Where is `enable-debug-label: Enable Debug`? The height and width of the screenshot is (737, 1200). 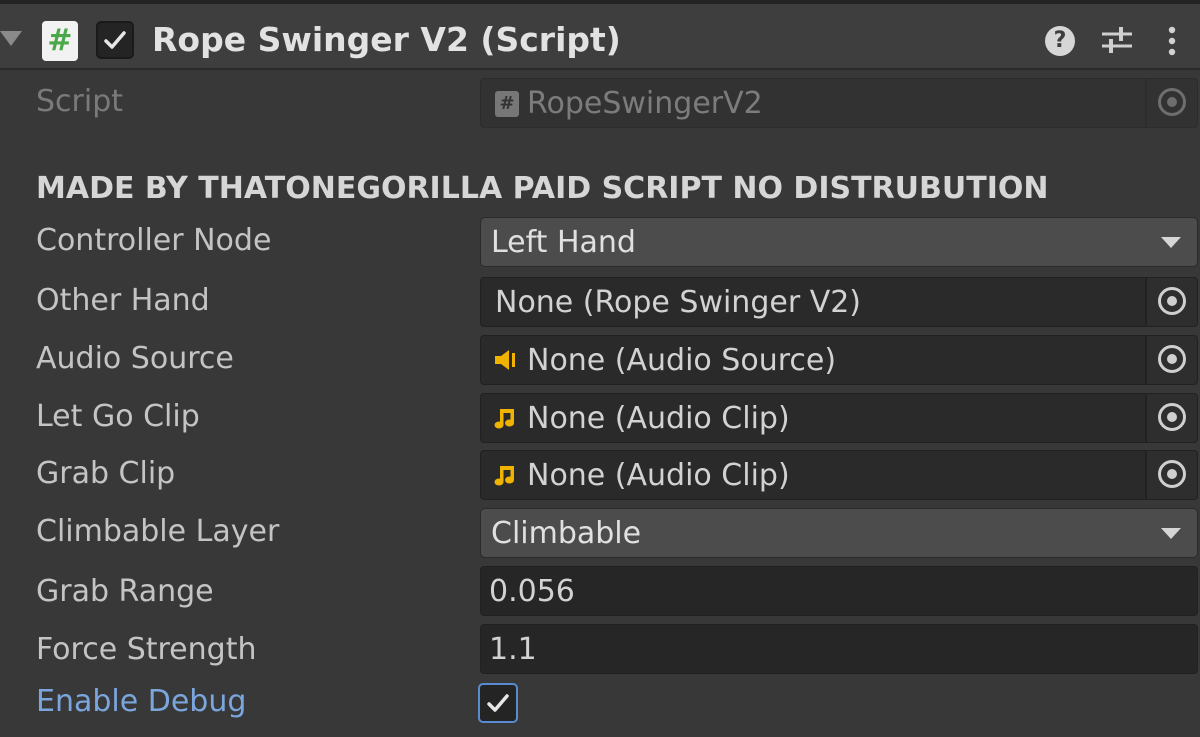
enable-debug-label: Enable Debug is located at coordinates (141, 701).